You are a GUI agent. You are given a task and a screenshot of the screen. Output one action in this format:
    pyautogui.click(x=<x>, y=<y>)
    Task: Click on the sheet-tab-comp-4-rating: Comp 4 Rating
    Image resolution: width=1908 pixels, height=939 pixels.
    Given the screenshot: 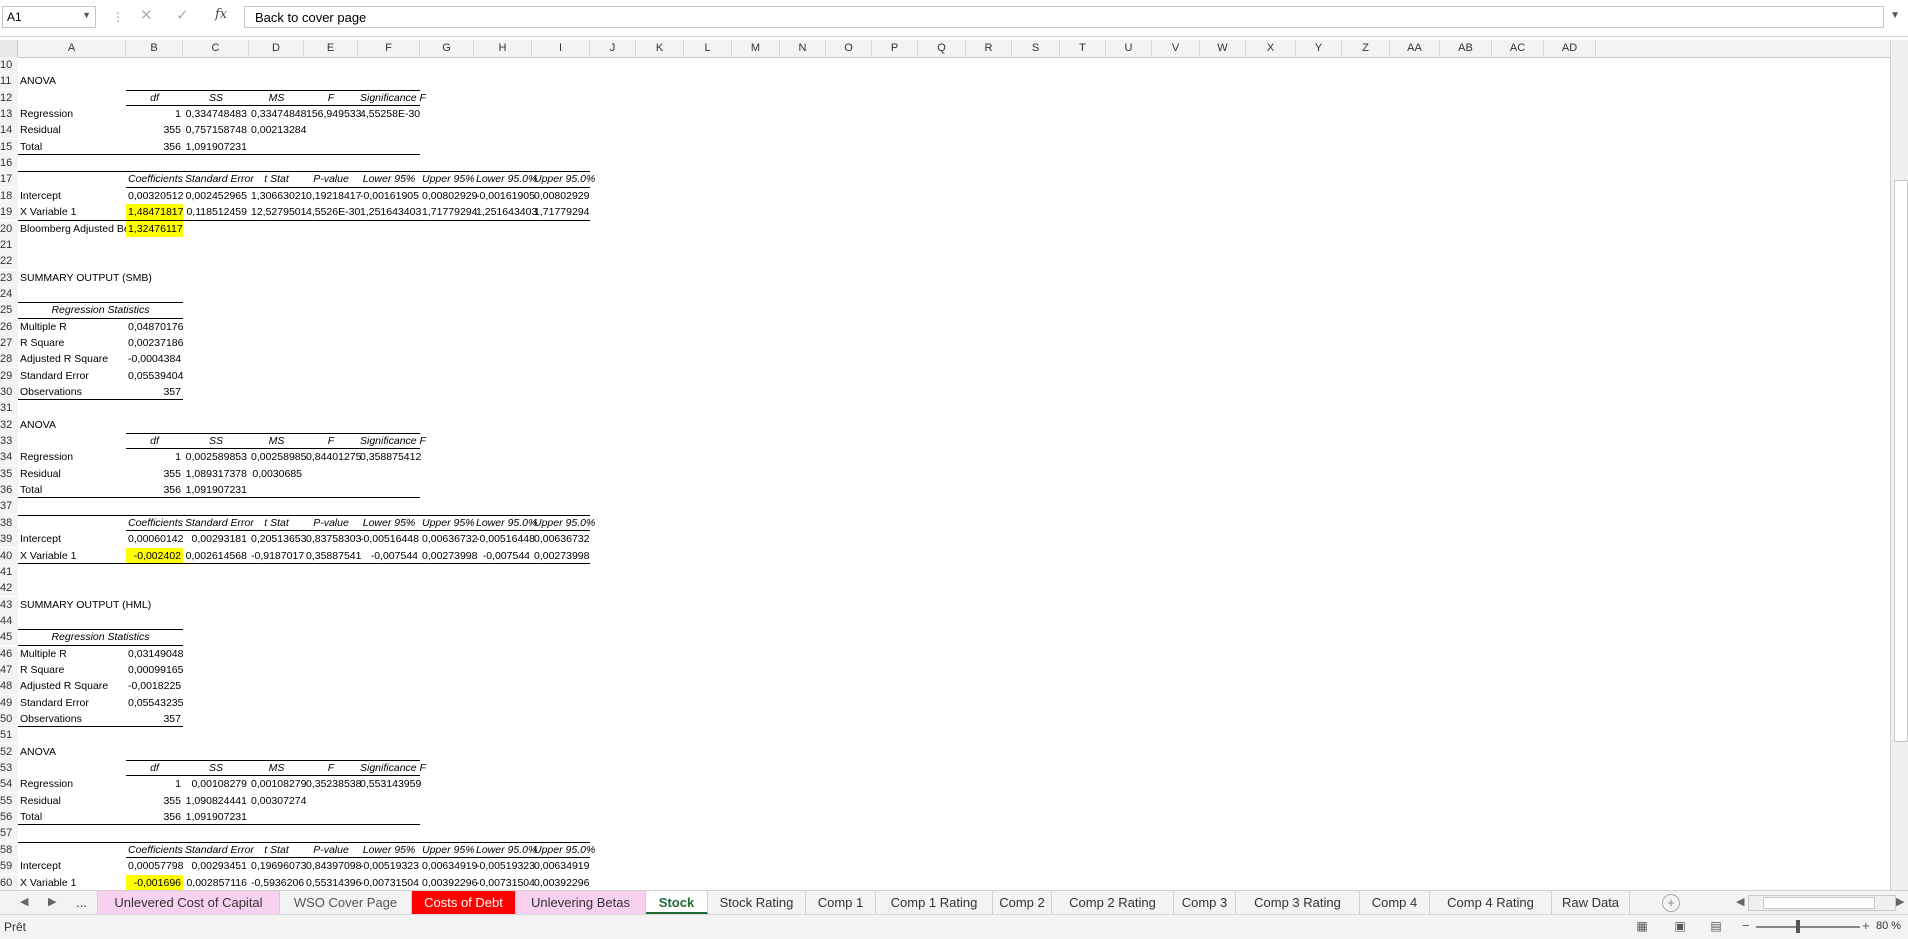 What is the action you would take?
    pyautogui.click(x=1491, y=902)
    